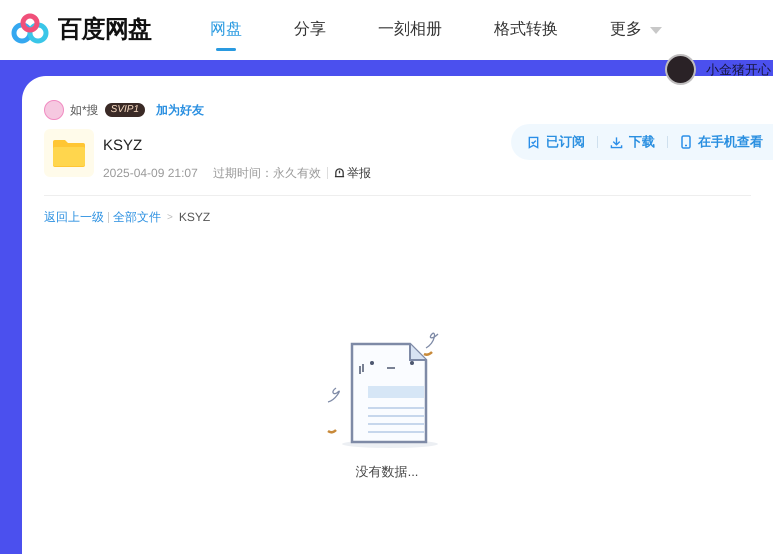 This screenshot has height=554, width=773. Describe the element at coordinates (738, 70) in the screenshot. I see `user-name: 小金猪开心` at that location.